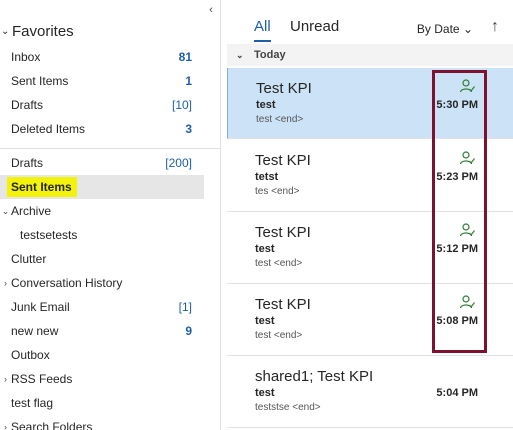 The image size is (513, 430). I want to click on message-sender: shared1; Test KPI, so click(314, 376).